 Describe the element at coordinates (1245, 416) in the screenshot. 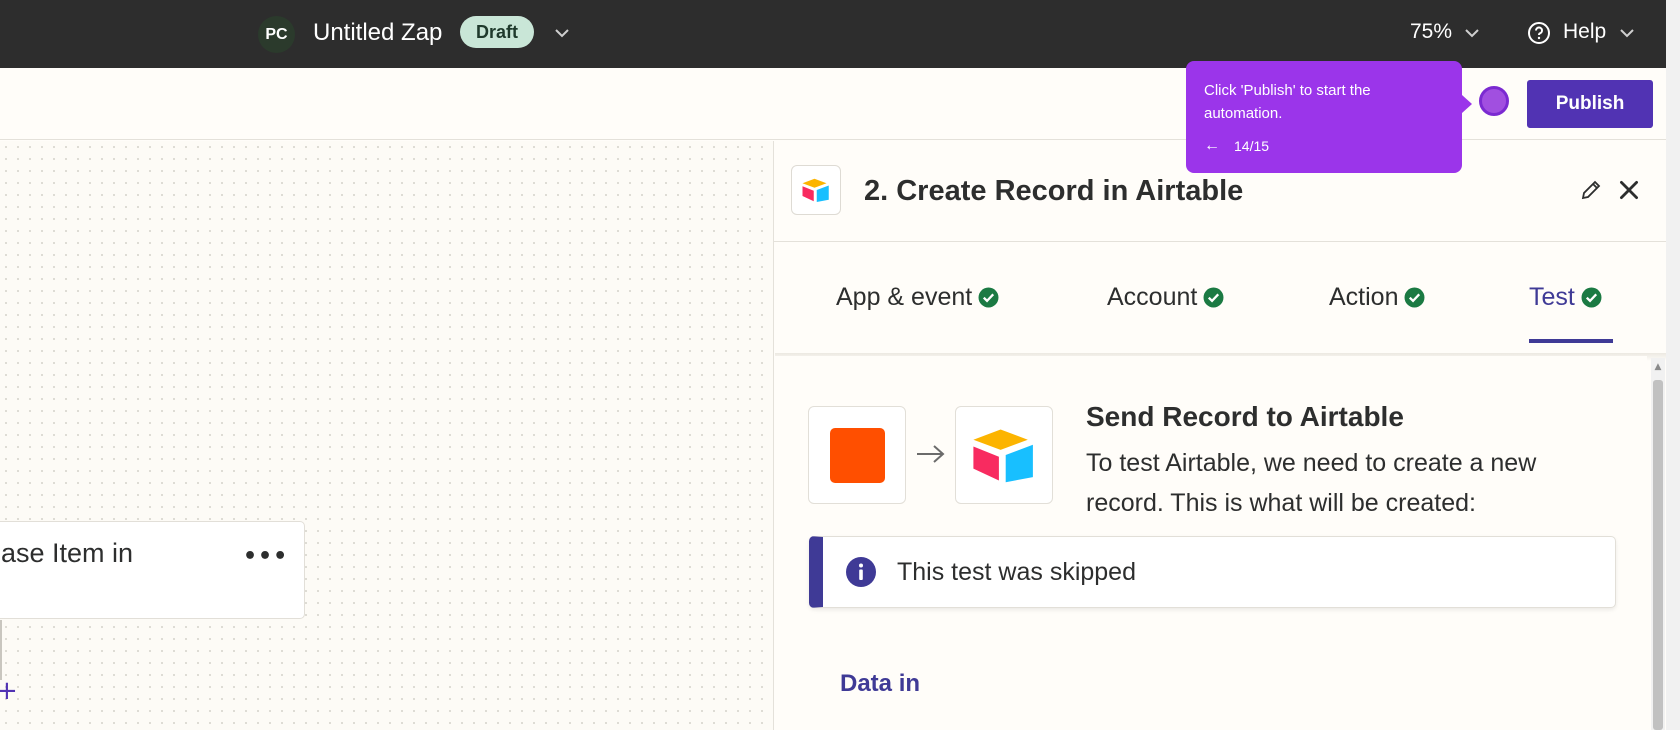

I see `send-record-title: Send Record to Airtable` at that location.